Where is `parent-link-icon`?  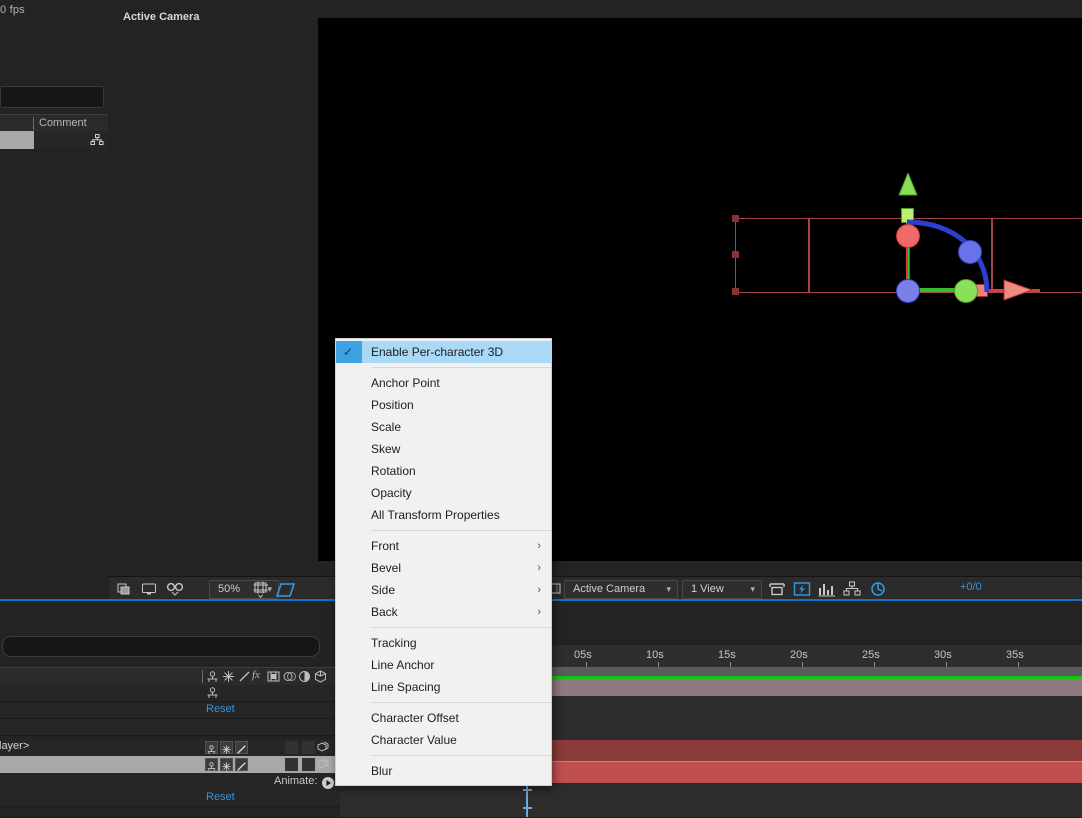 parent-link-icon is located at coordinates (97, 142).